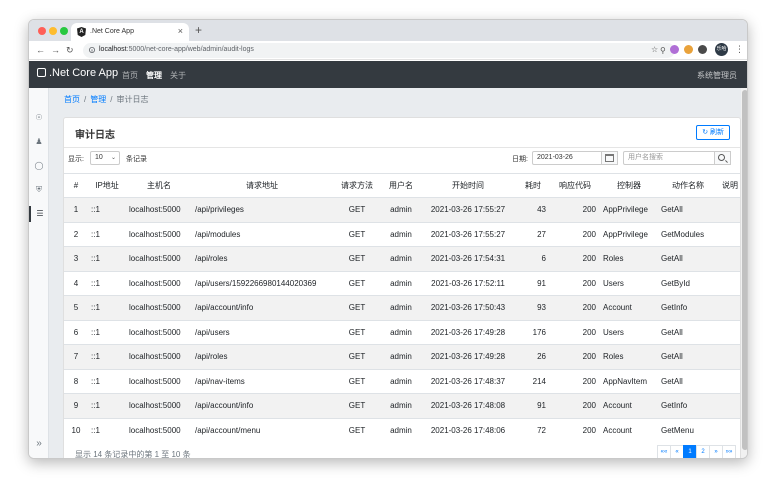  What do you see at coordinates (107, 209) in the screenshot?
I see `table-cell: ::1` at bounding box center [107, 209].